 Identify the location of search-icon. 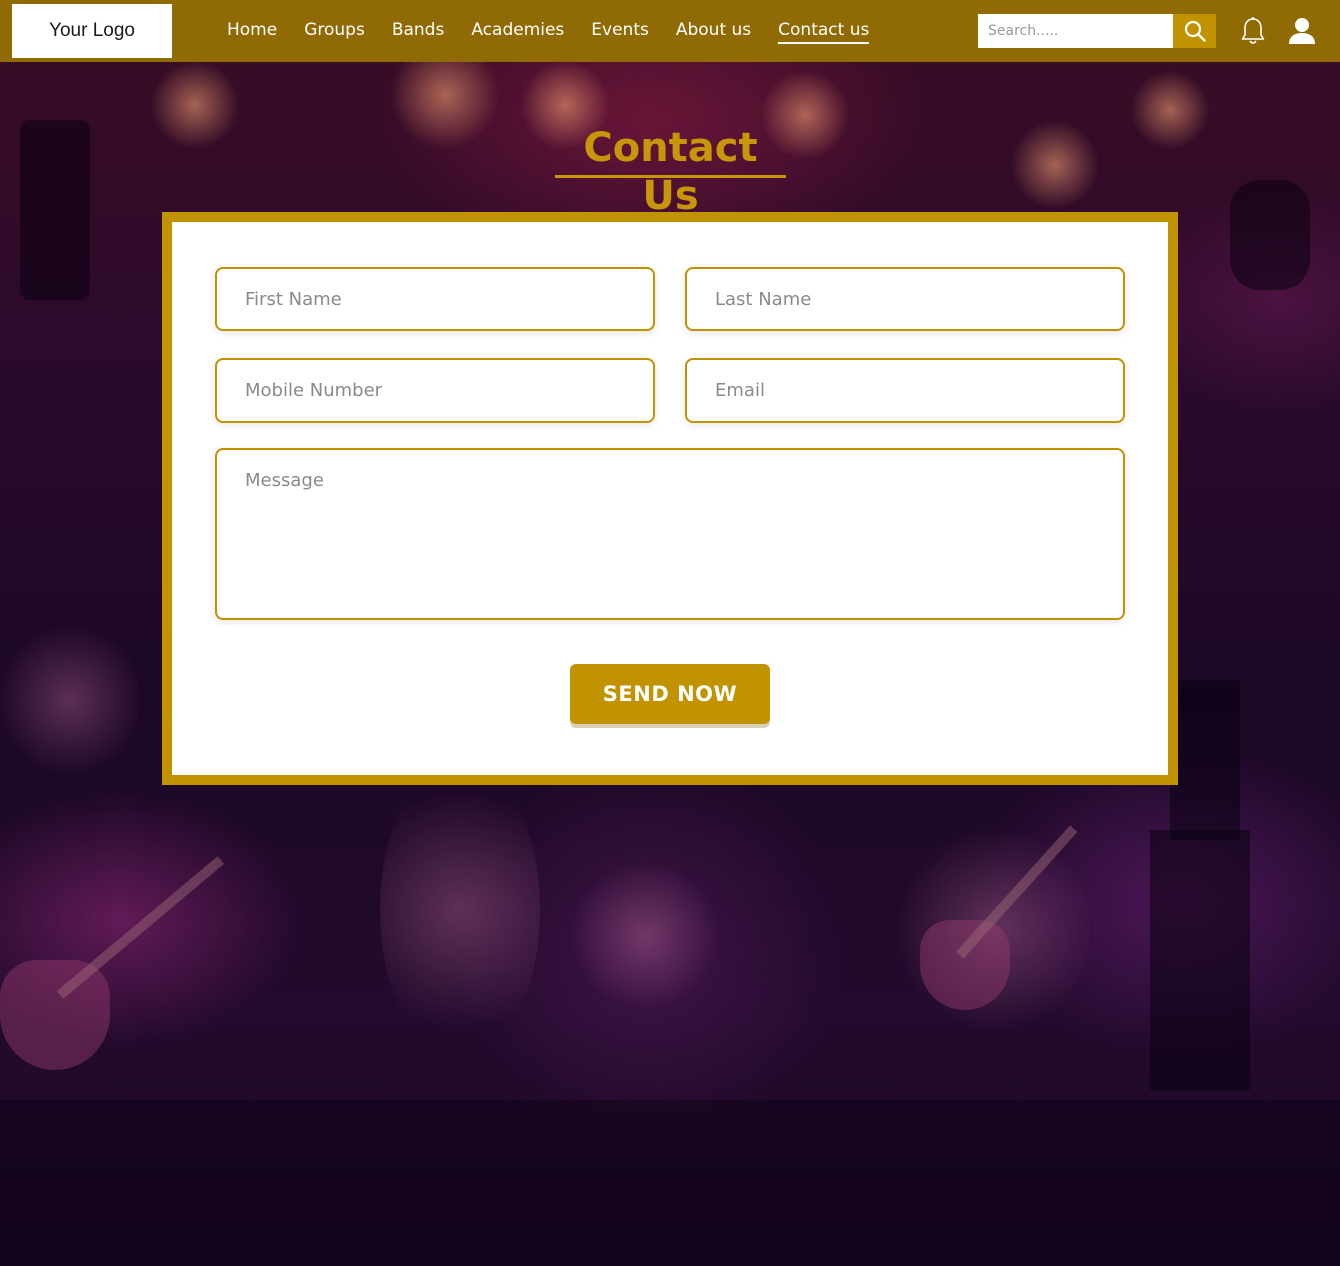
(1195, 31).